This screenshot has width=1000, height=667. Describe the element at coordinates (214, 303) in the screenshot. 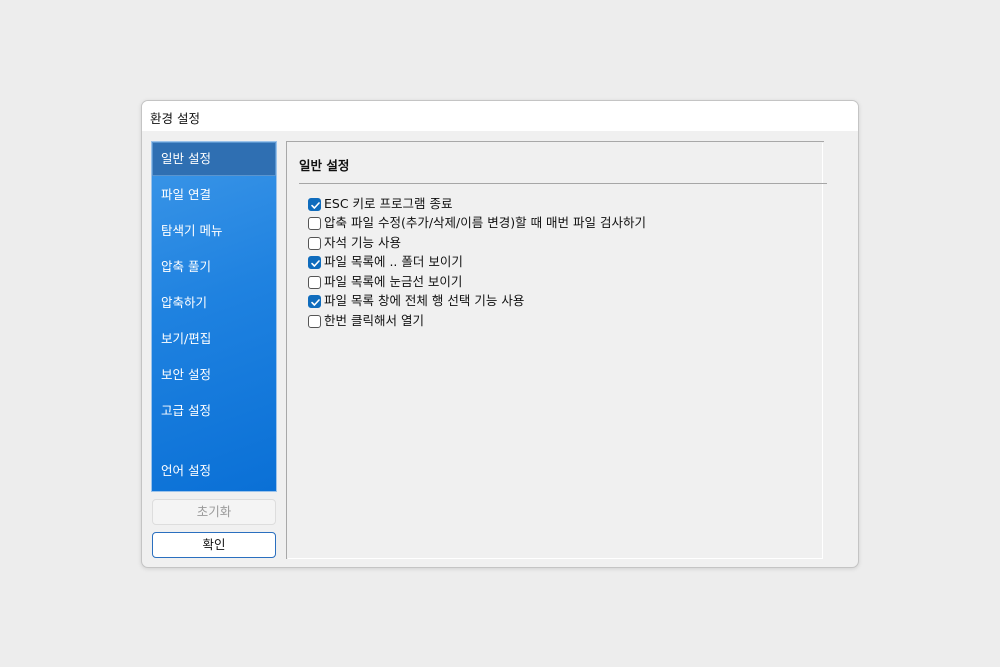

I see `sidebar-item-compress: 압축하기` at that location.